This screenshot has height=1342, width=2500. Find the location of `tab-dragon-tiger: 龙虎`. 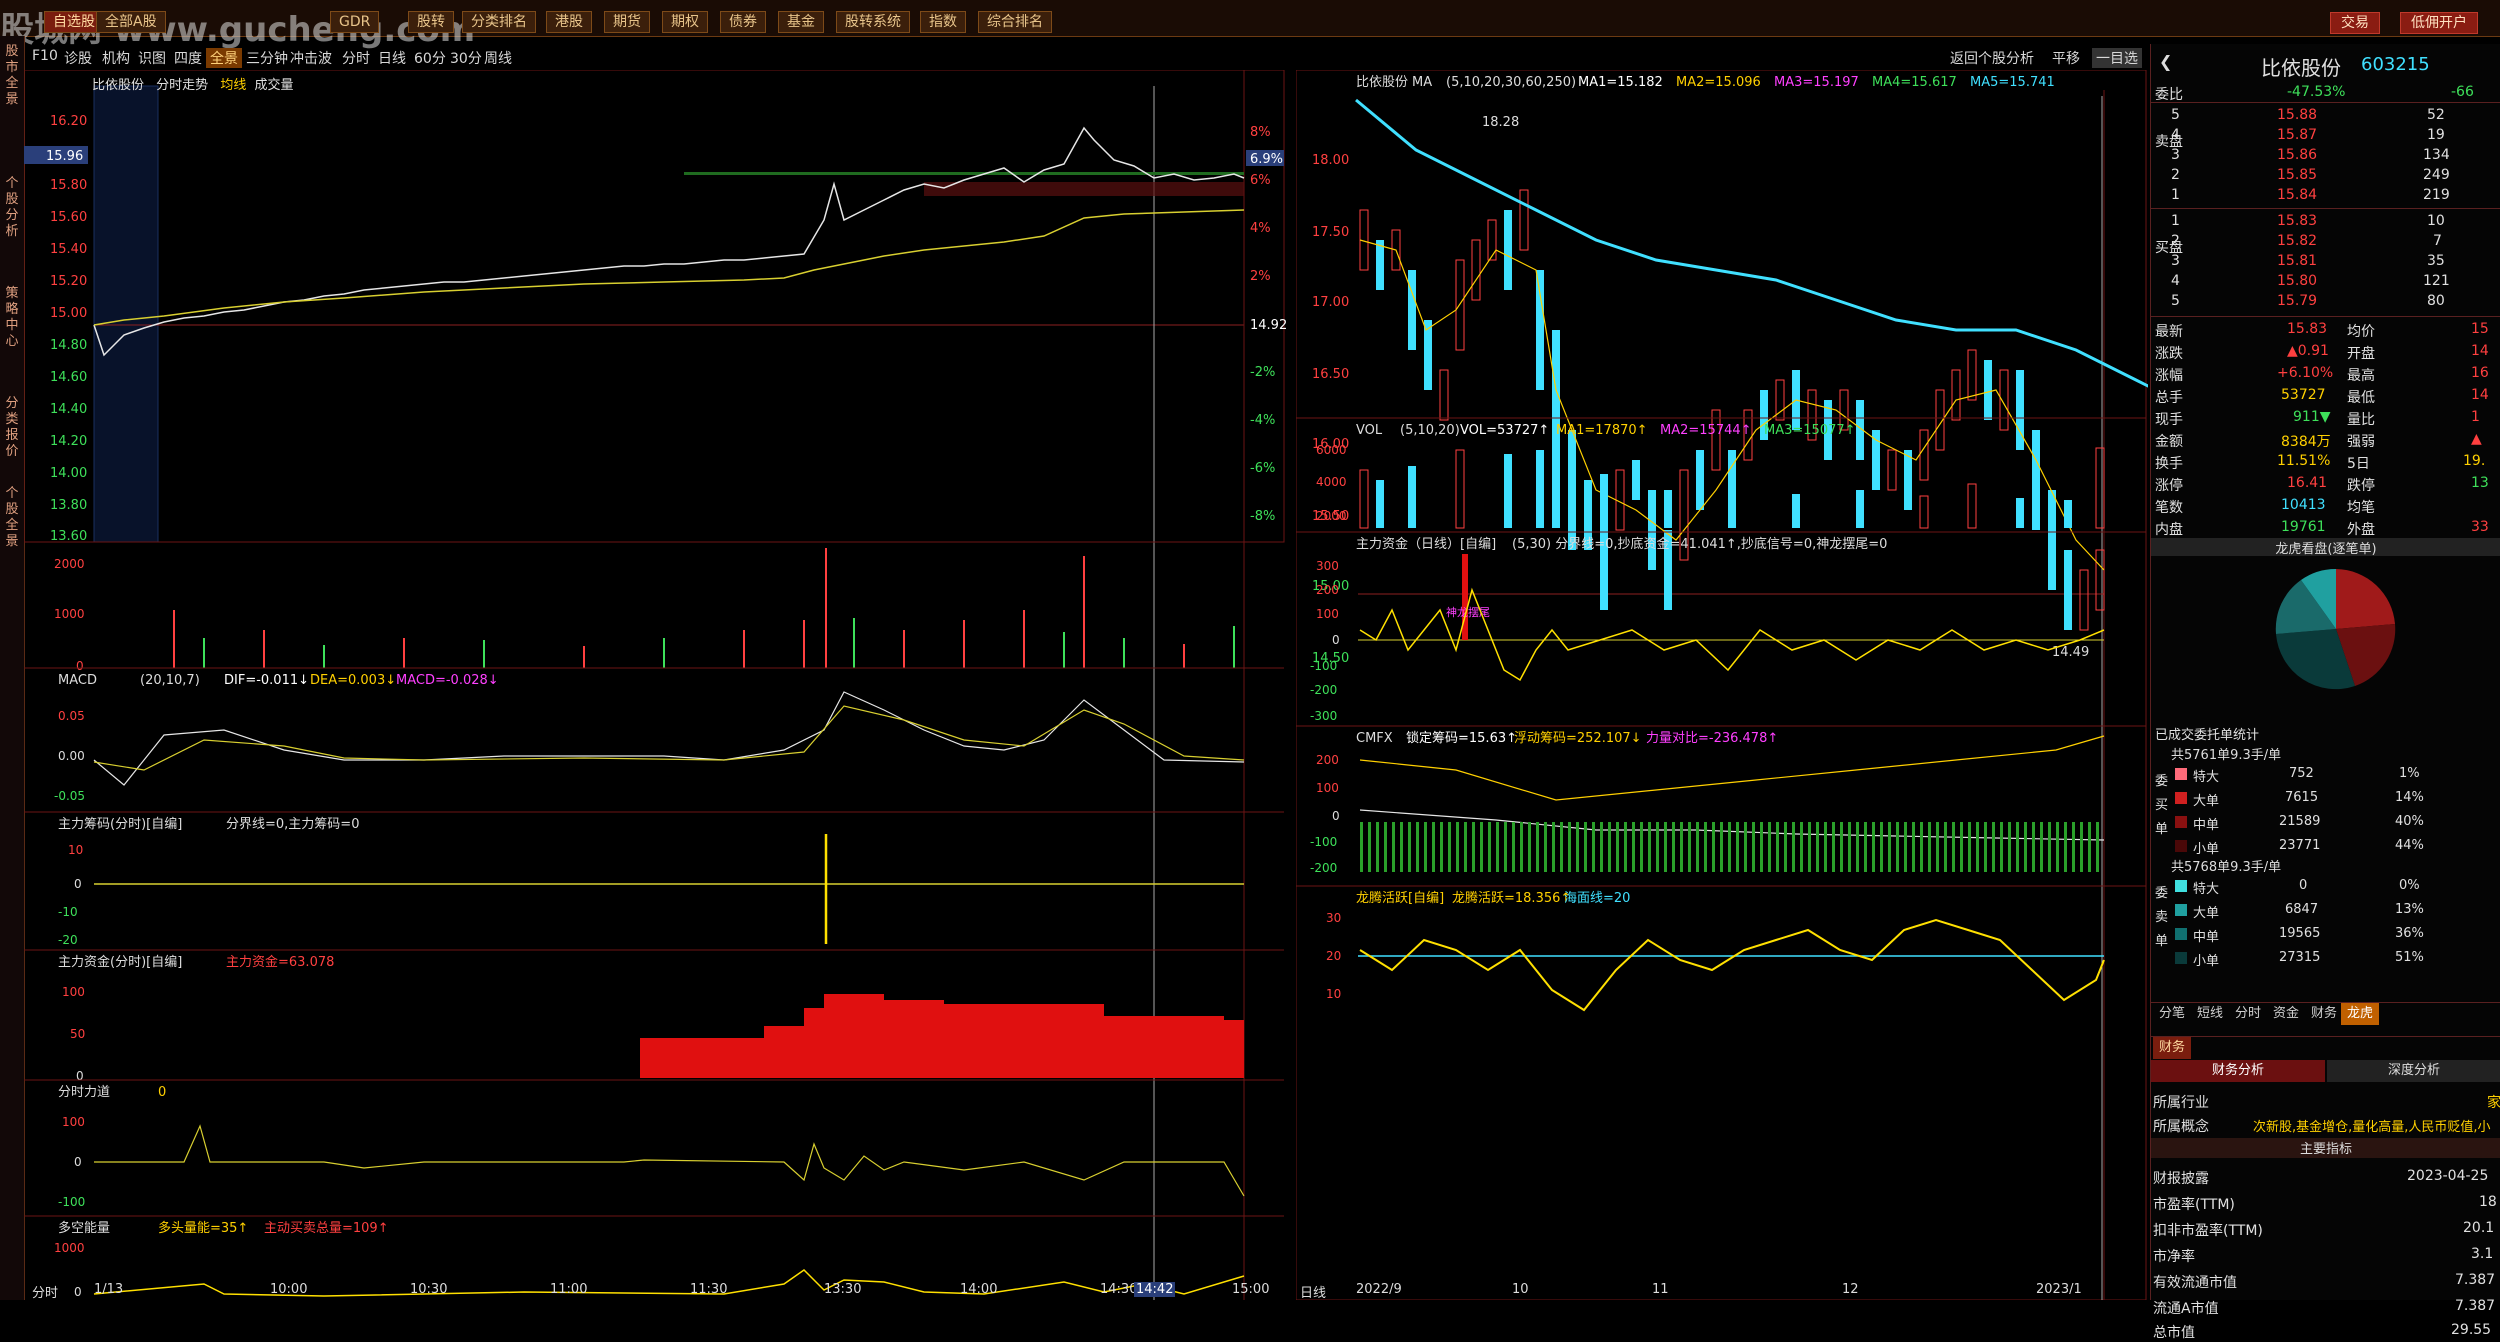

tab-dragon-tiger: 龙虎 is located at coordinates (2360, 1014).